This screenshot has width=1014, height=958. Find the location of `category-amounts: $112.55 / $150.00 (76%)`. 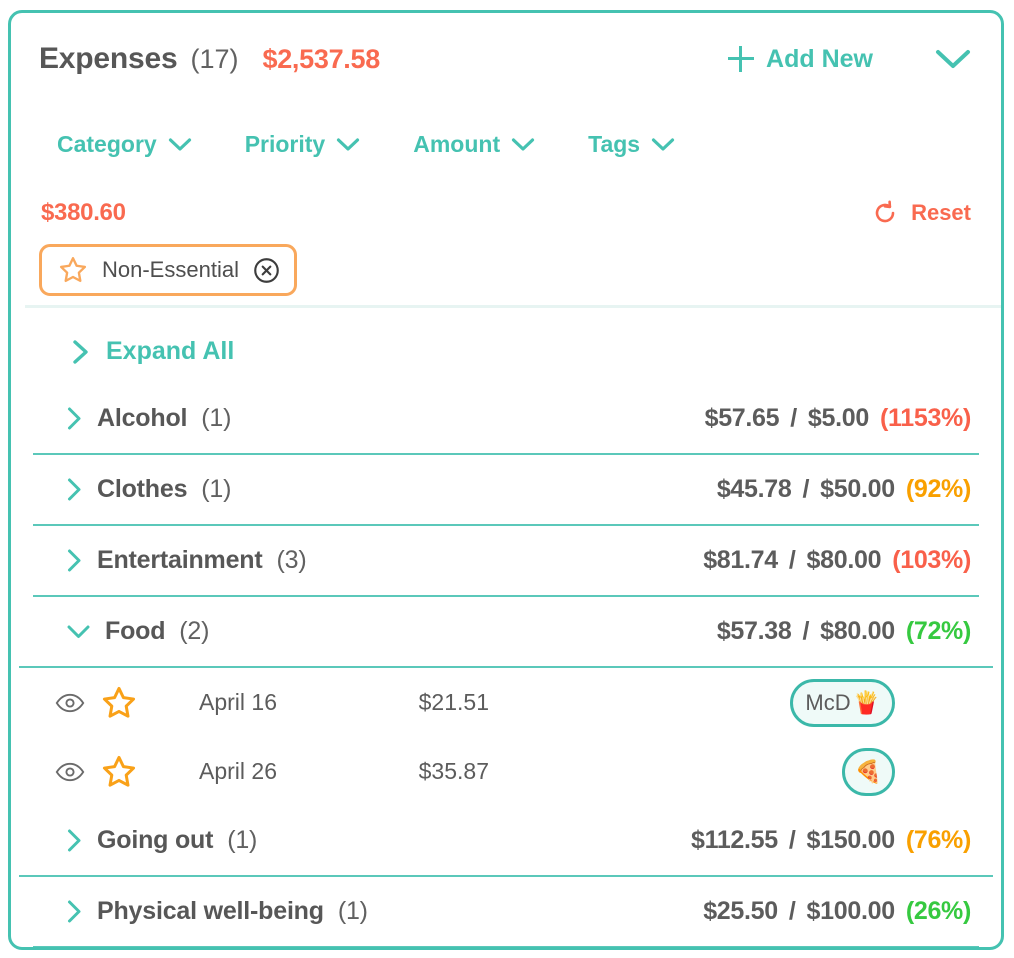

category-amounts: $112.55 / $150.00 (76%) is located at coordinates (831, 840).